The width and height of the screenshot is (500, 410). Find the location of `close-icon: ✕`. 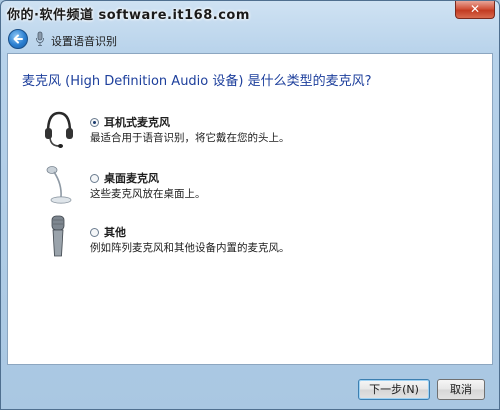

close-icon: ✕ is located at coordinates (475, 9).